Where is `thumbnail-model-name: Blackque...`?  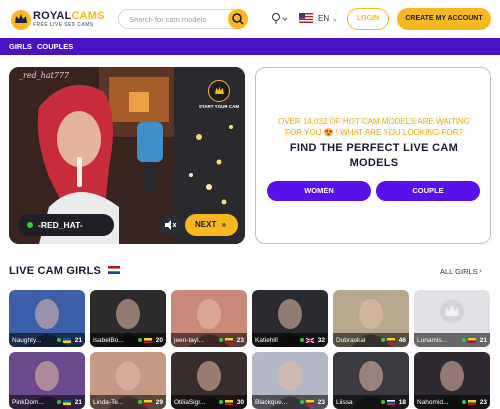
thumbnail-model-name: Blackque... is located at coordinates (271, 402).